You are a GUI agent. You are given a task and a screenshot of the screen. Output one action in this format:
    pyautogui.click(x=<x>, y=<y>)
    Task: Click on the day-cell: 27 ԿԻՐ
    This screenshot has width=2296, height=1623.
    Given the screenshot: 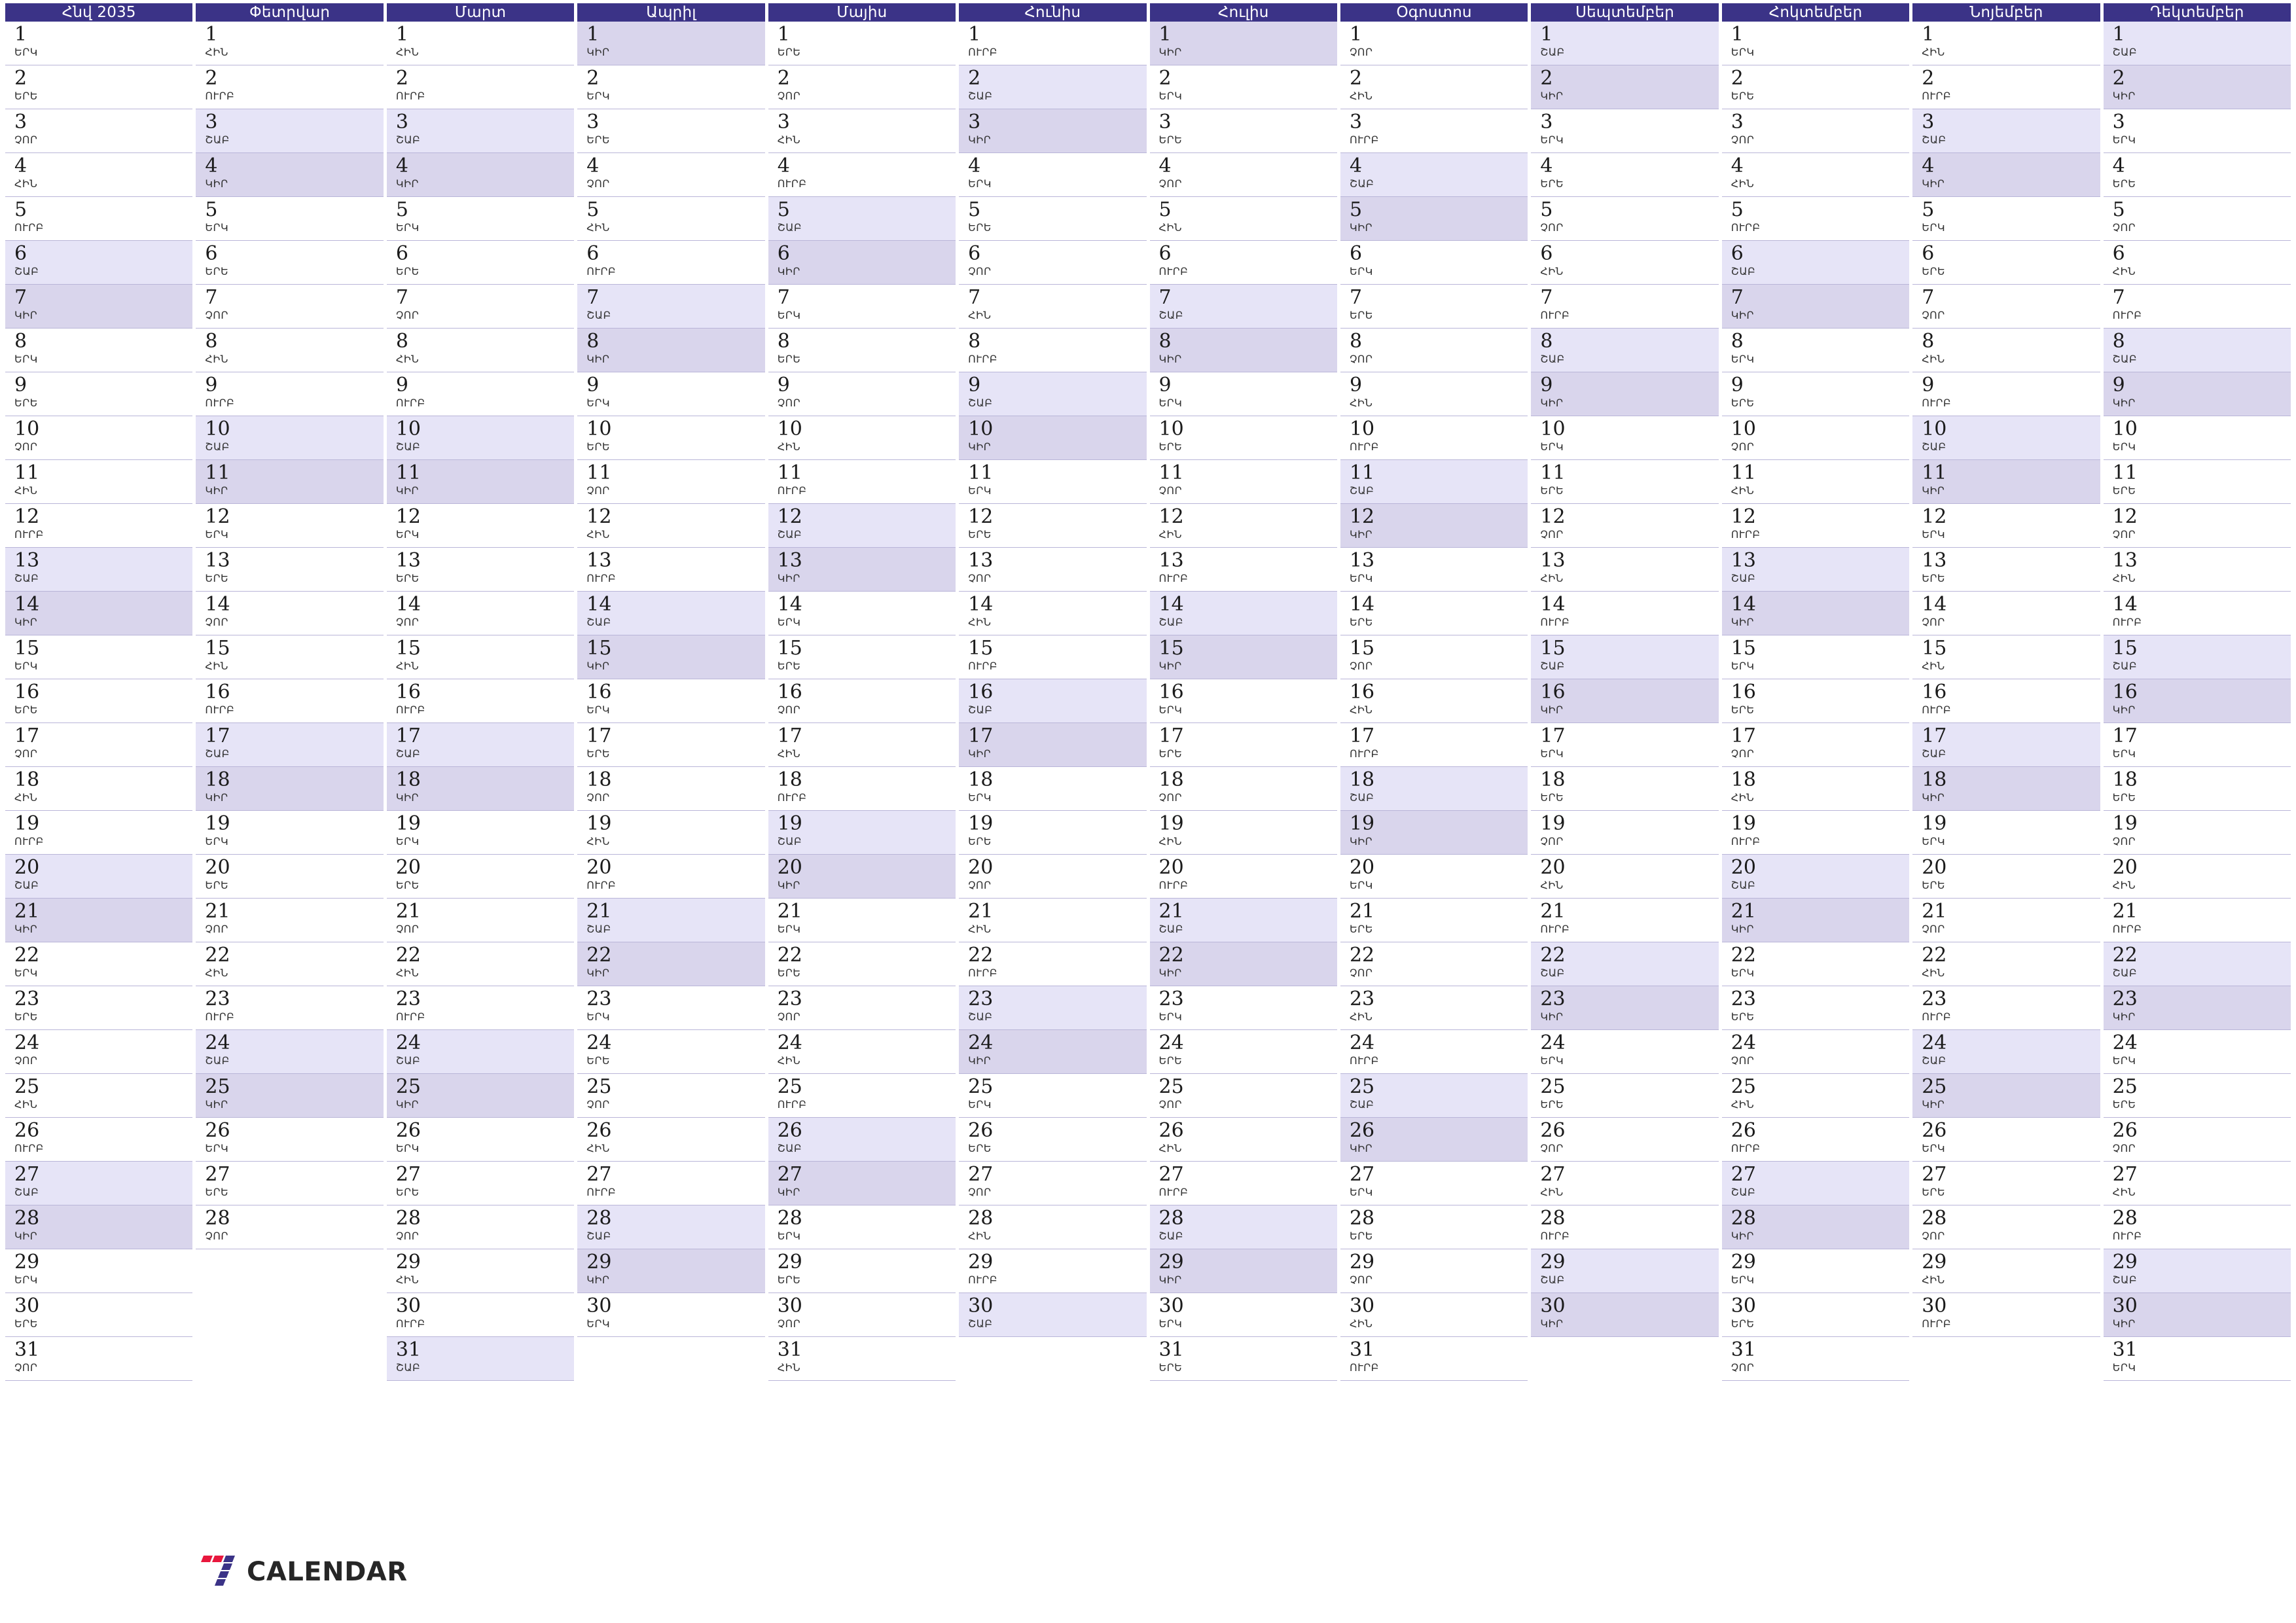 What is the action you would take?
    pyautogui.click(x=862, y=1183)
    